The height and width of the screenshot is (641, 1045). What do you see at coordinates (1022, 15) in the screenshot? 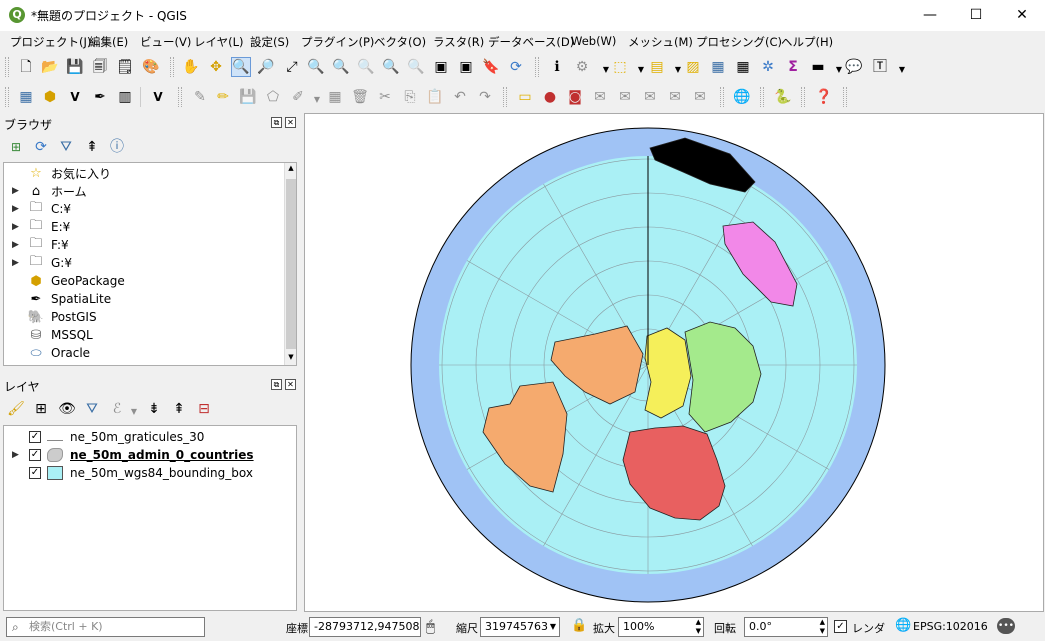
I see `close-button: ✕` at bounding box center [1022, 15].